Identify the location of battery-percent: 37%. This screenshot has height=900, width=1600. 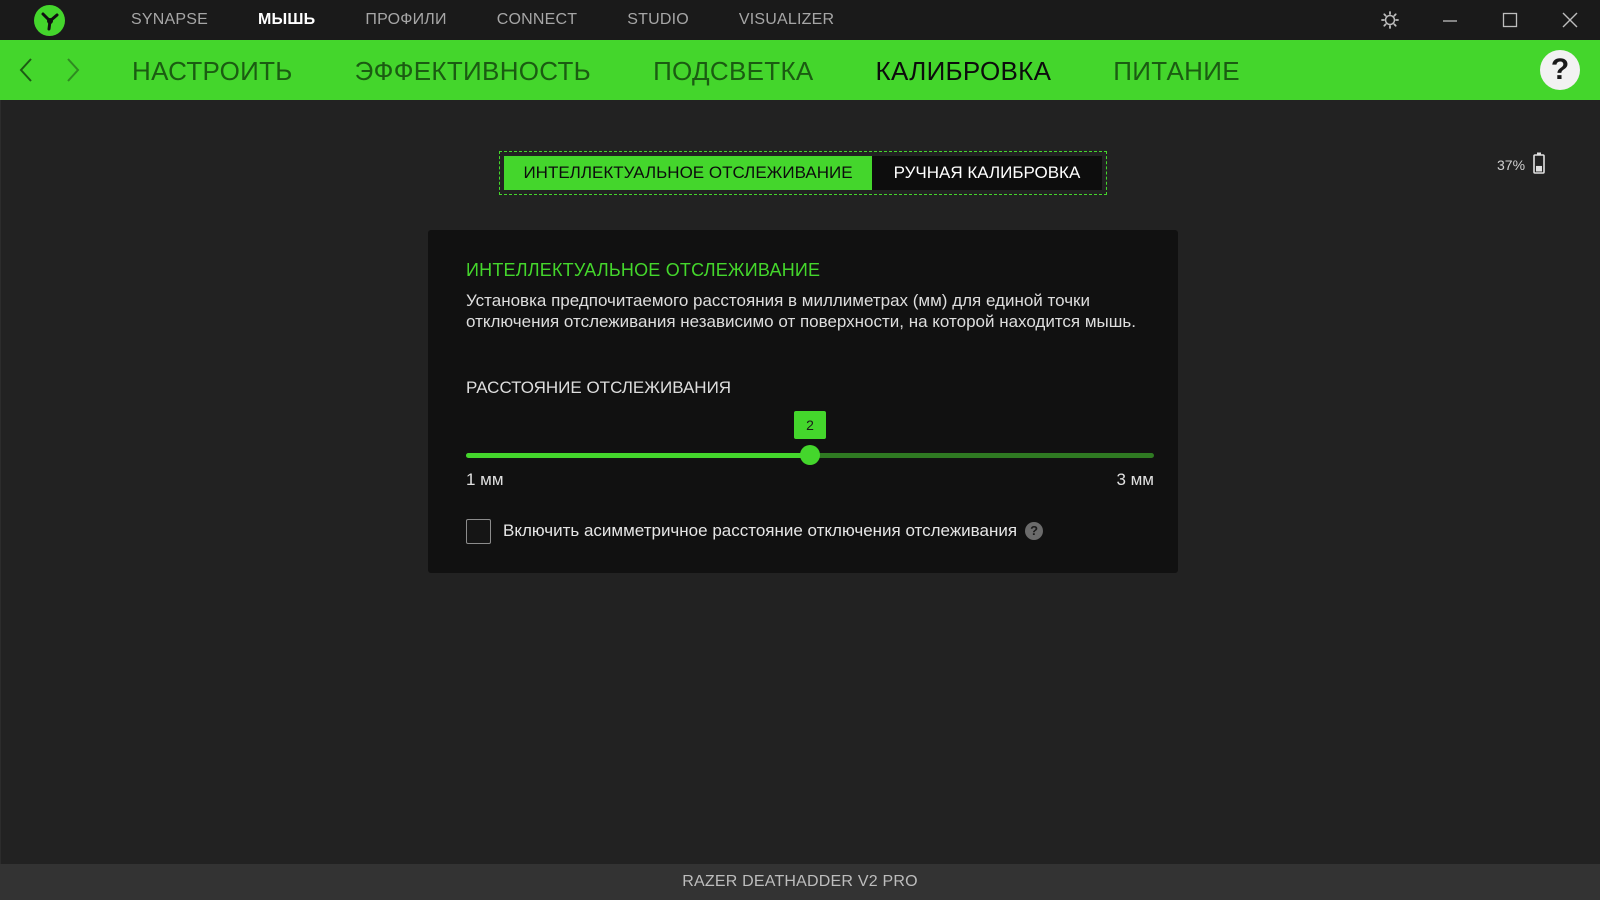
(1511, 165).